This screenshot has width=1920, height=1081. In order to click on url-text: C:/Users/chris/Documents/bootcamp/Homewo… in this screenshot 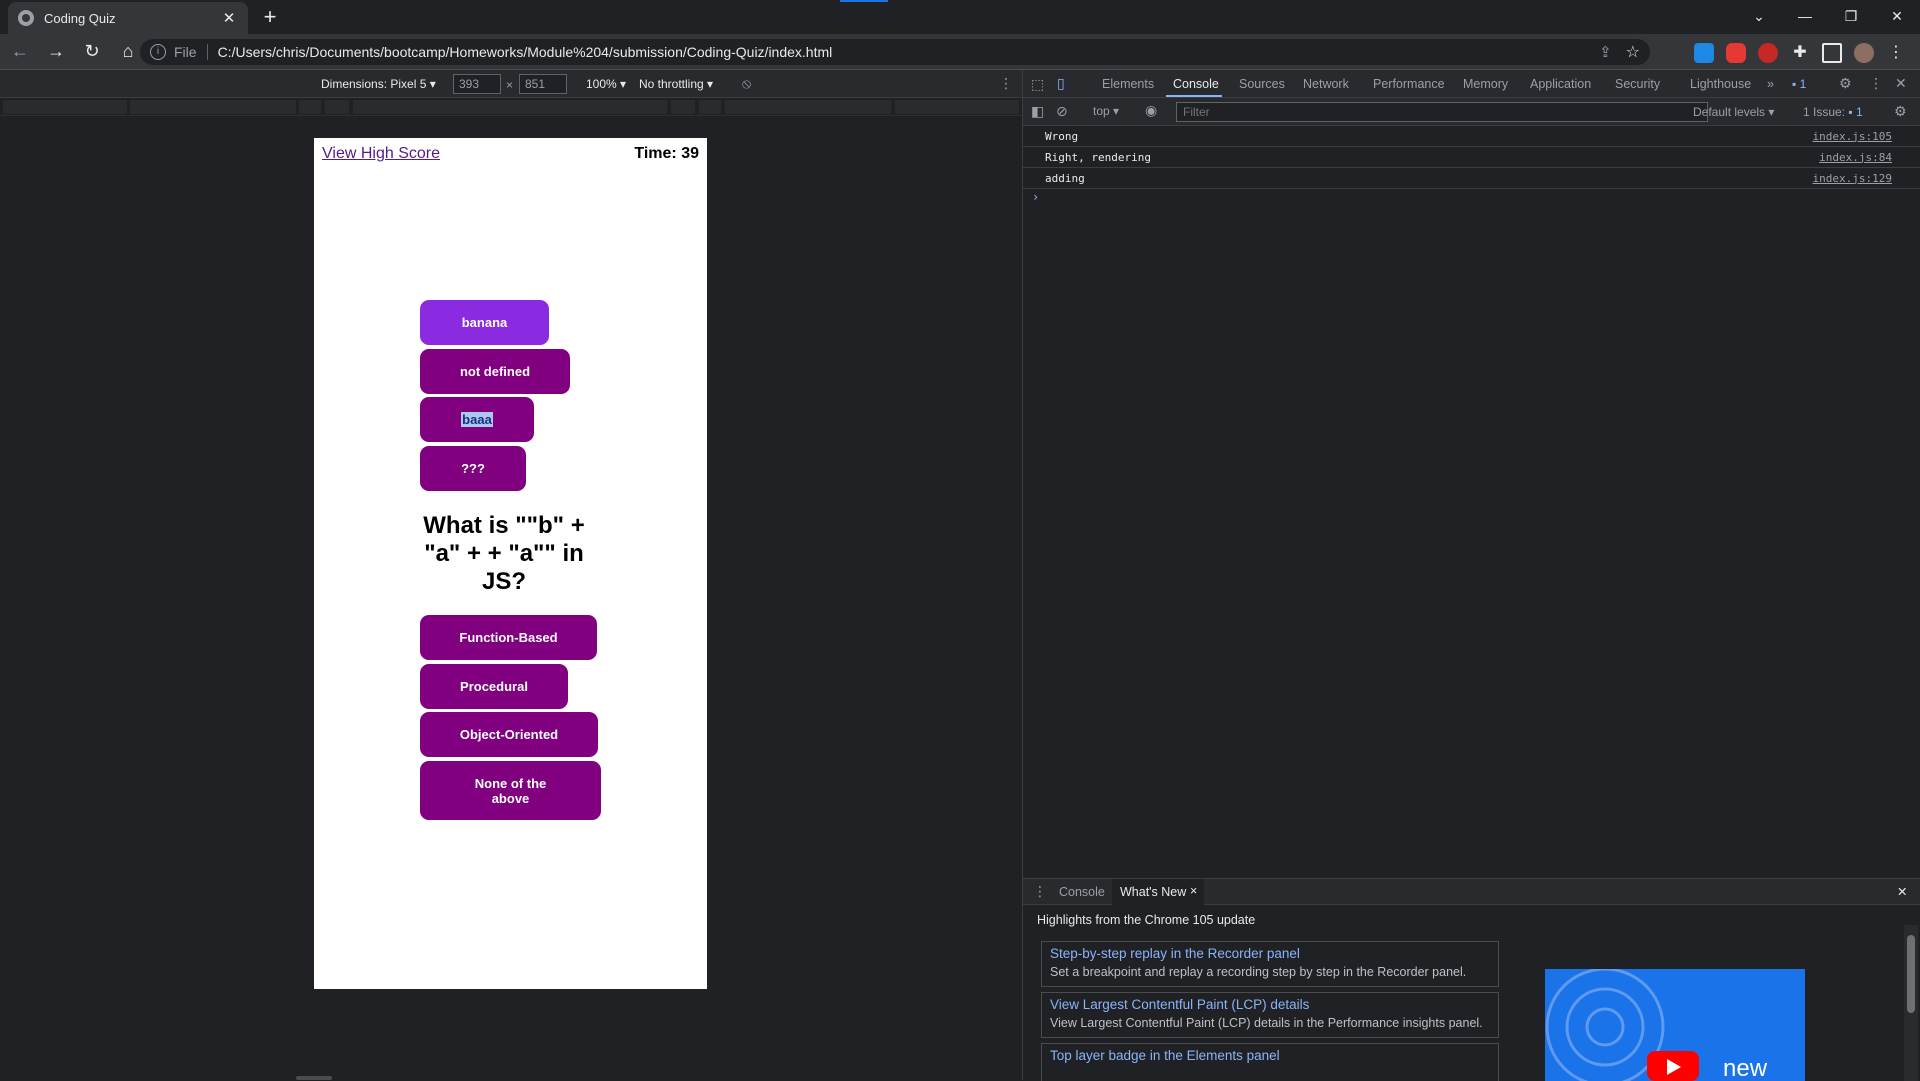, I will do `click(525, 52)`.